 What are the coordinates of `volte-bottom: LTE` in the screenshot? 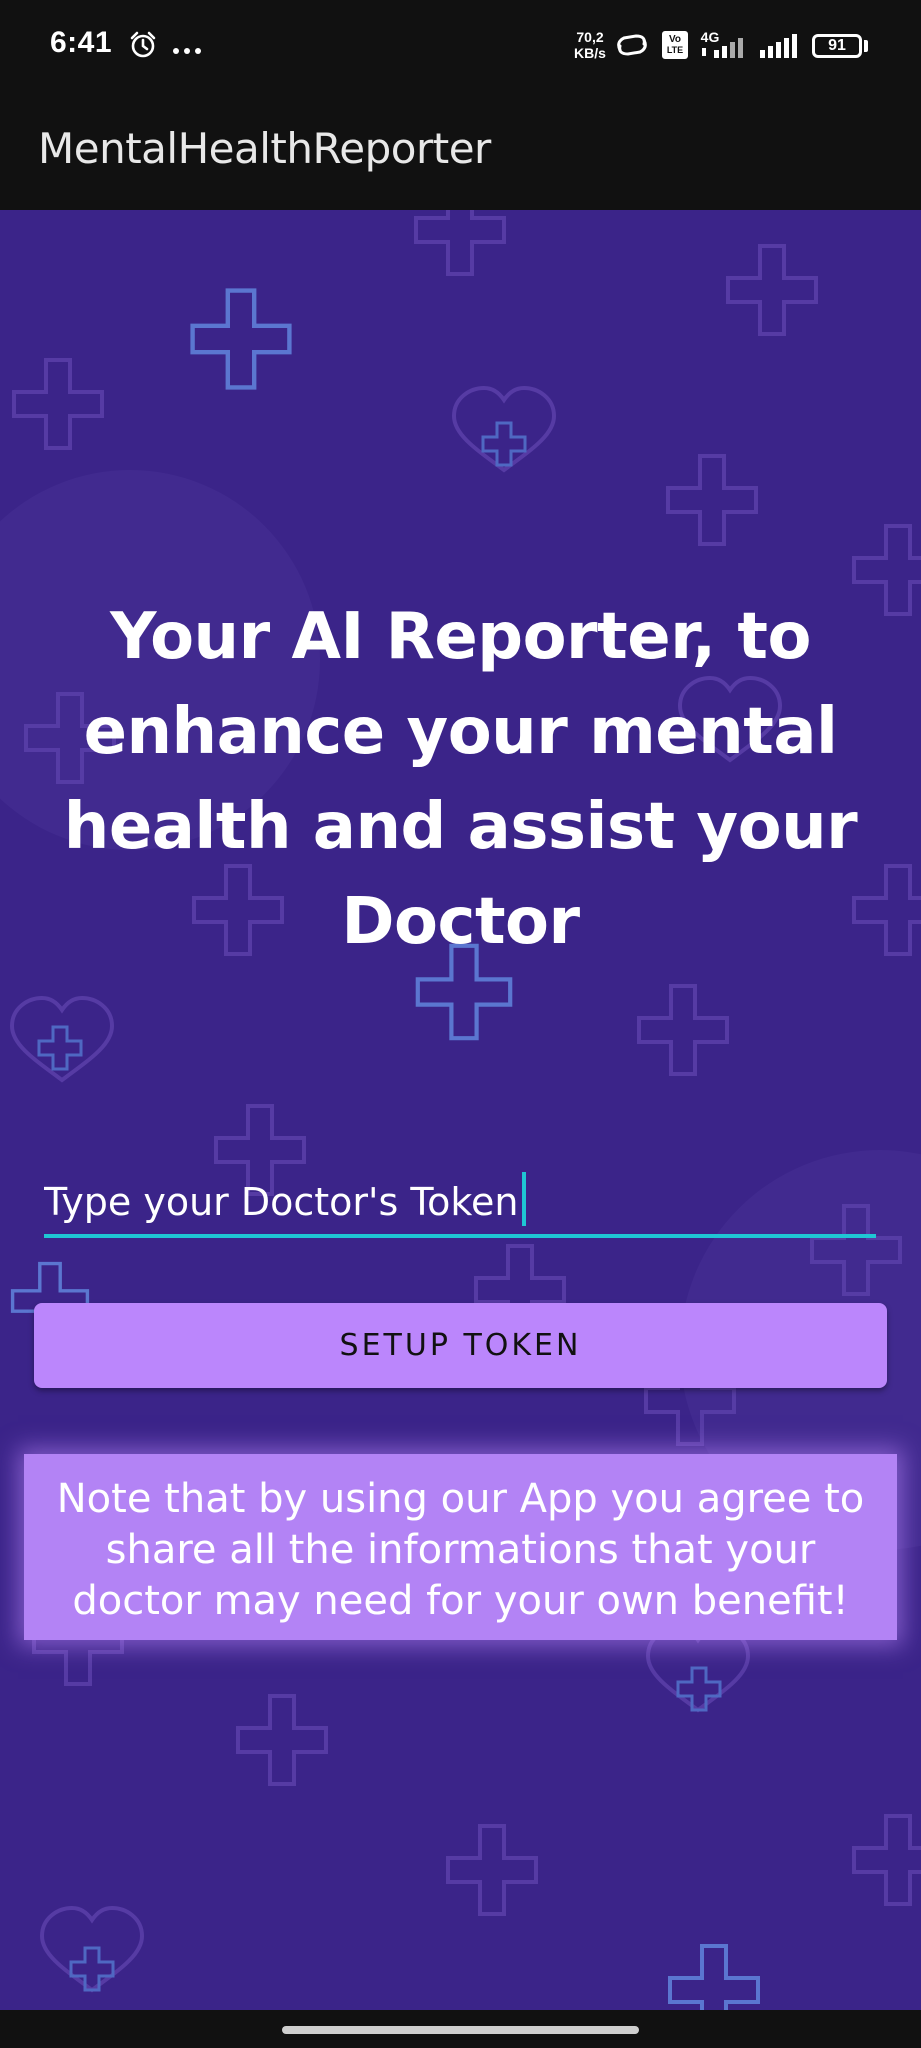 It's located at (675, 50).